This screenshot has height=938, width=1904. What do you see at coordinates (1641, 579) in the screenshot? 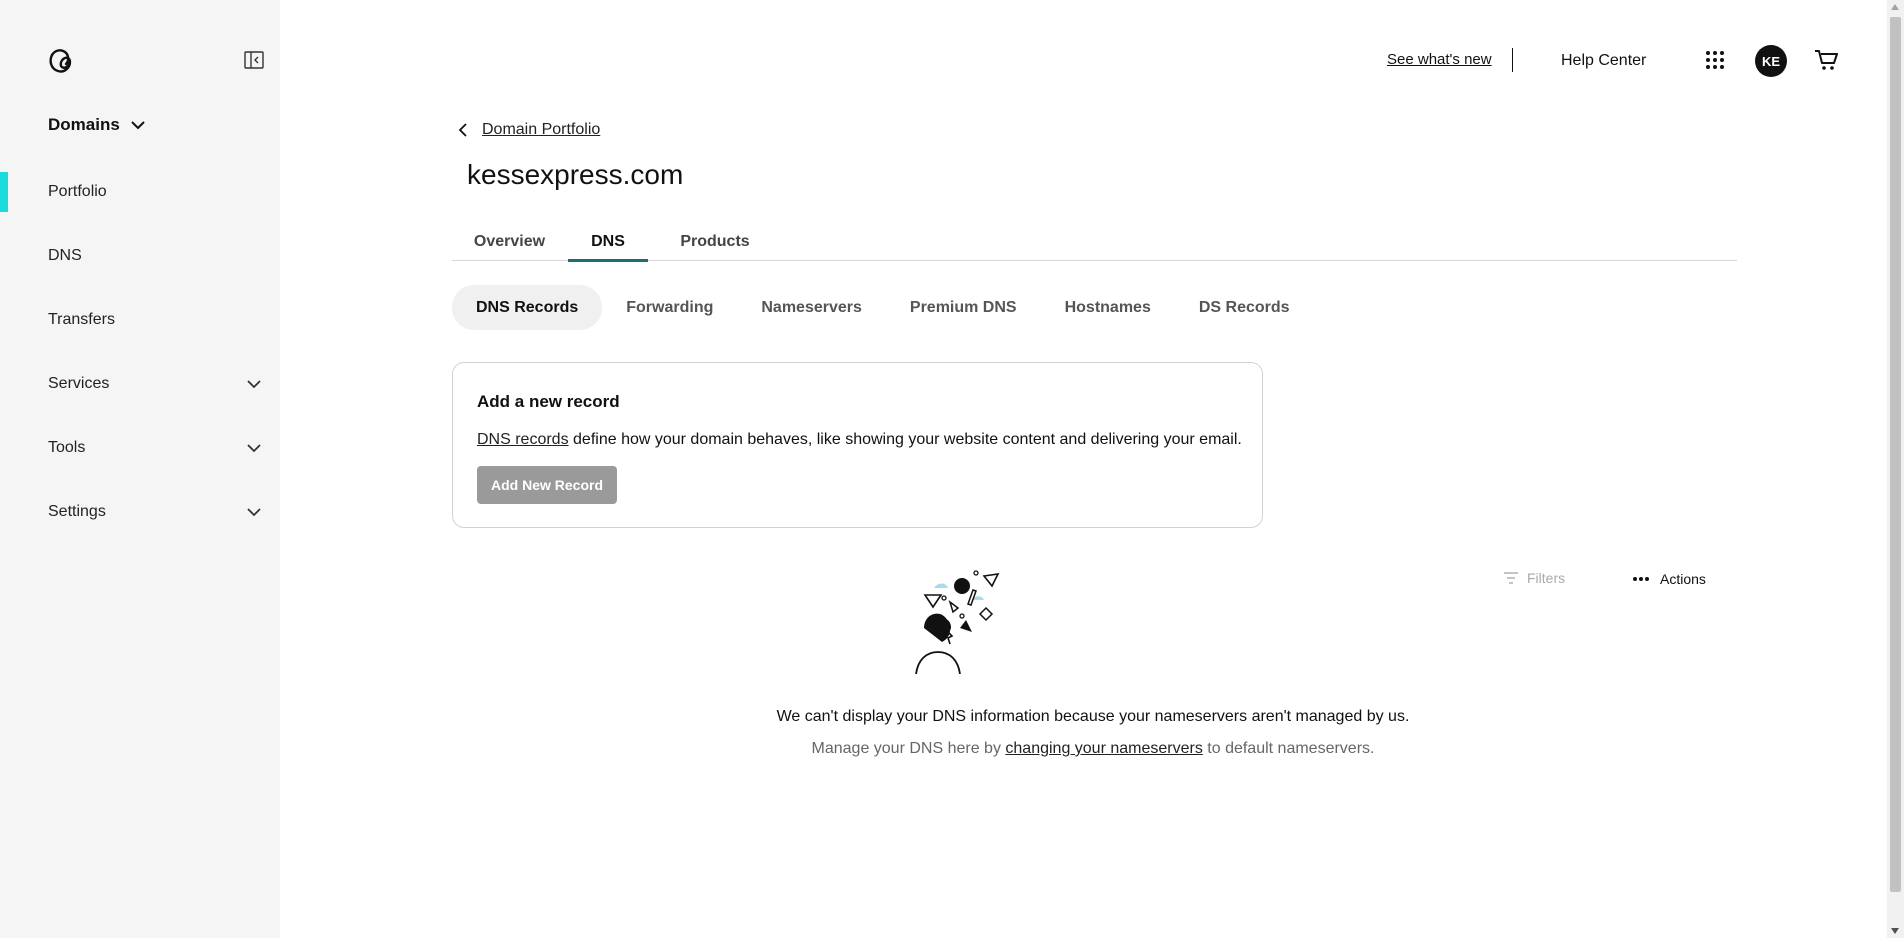
I see `more-dots-icon` at bounding box center [1641, 579].